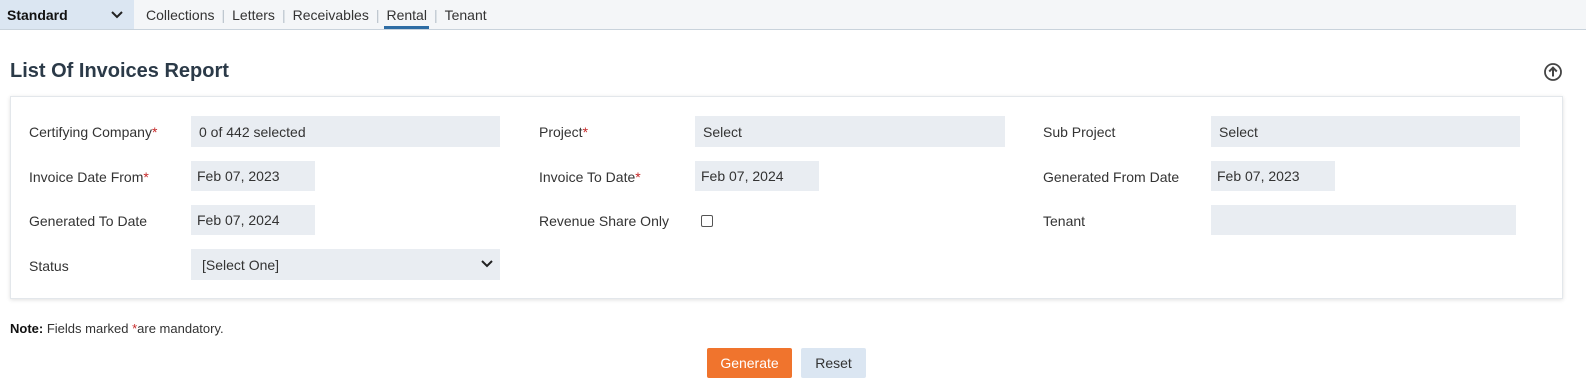  What do you see at coordinates (564, 132) in the screenshot?
I see `project-label: Project*` at bounding box center [564, 132].